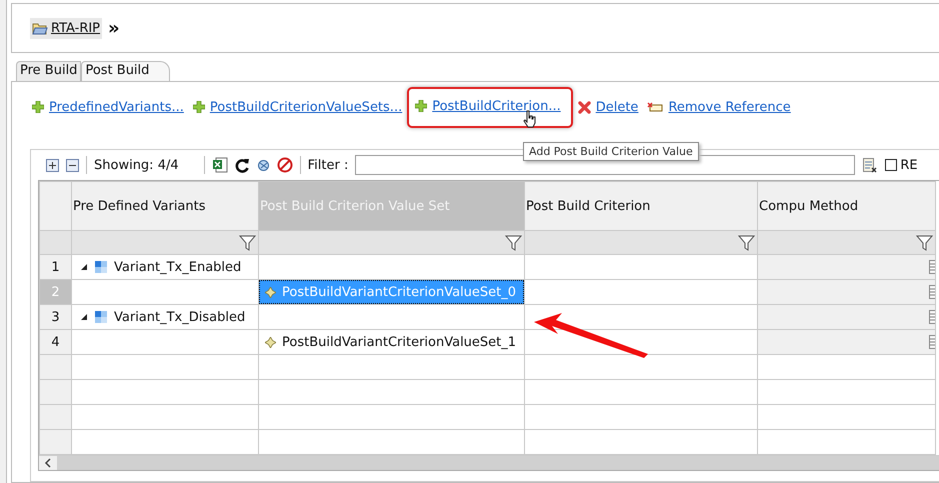  I want to click on breadcrumb-link: RTA-RIP, so click(66, 28).